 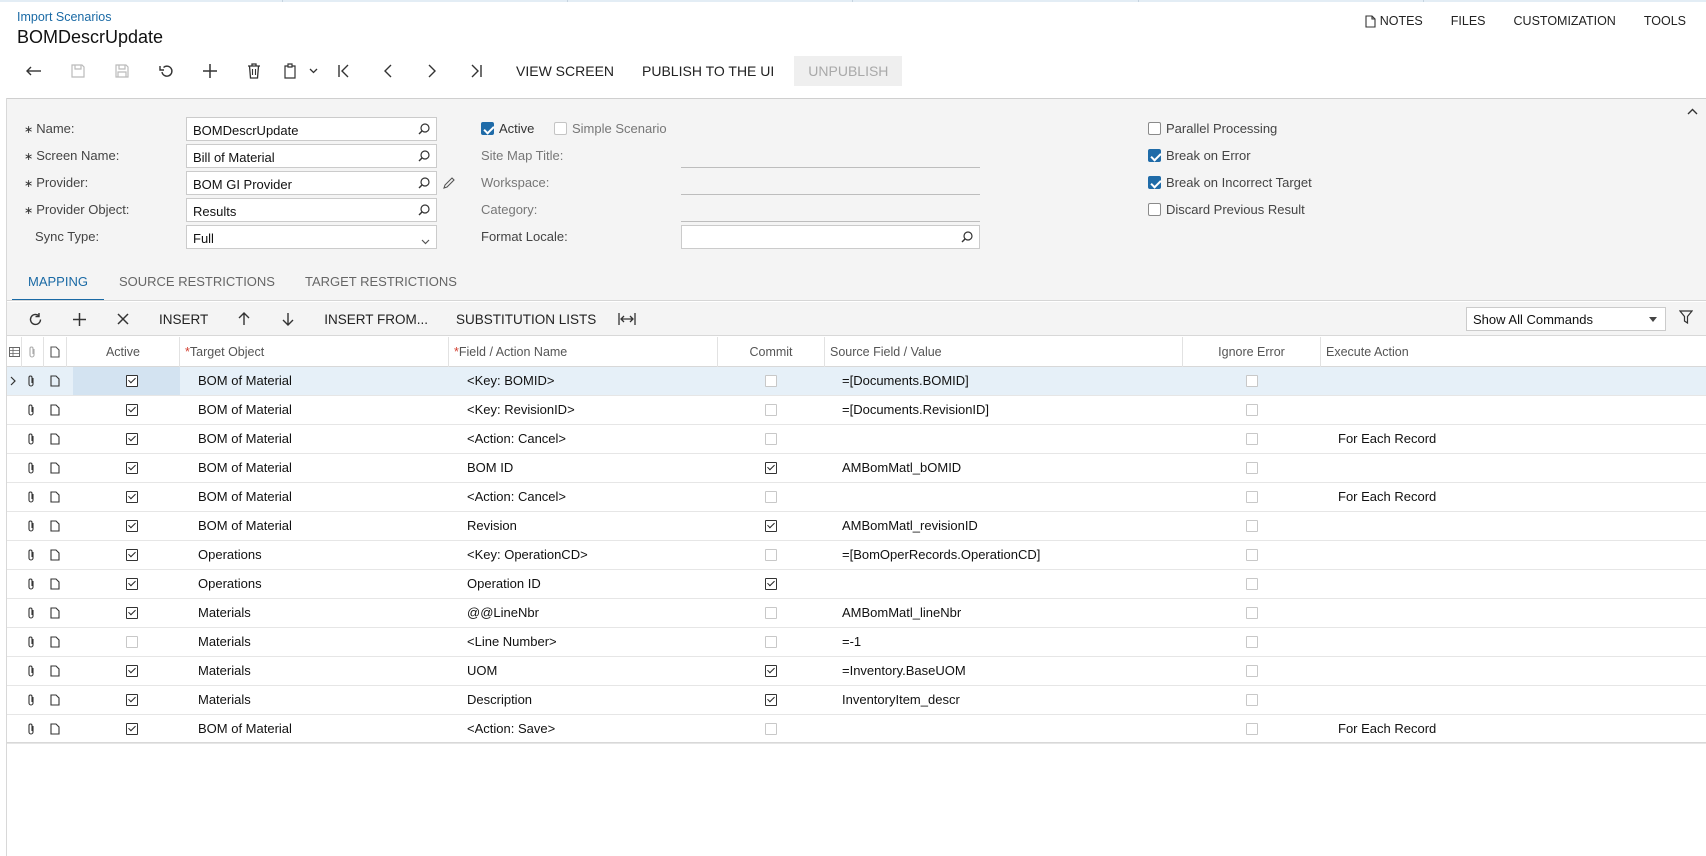 What do you see at coordinates (583, 352) in the screenshot?
I see `col-field-action-name: *Field / Action Name` at bounding box center [583, 352].